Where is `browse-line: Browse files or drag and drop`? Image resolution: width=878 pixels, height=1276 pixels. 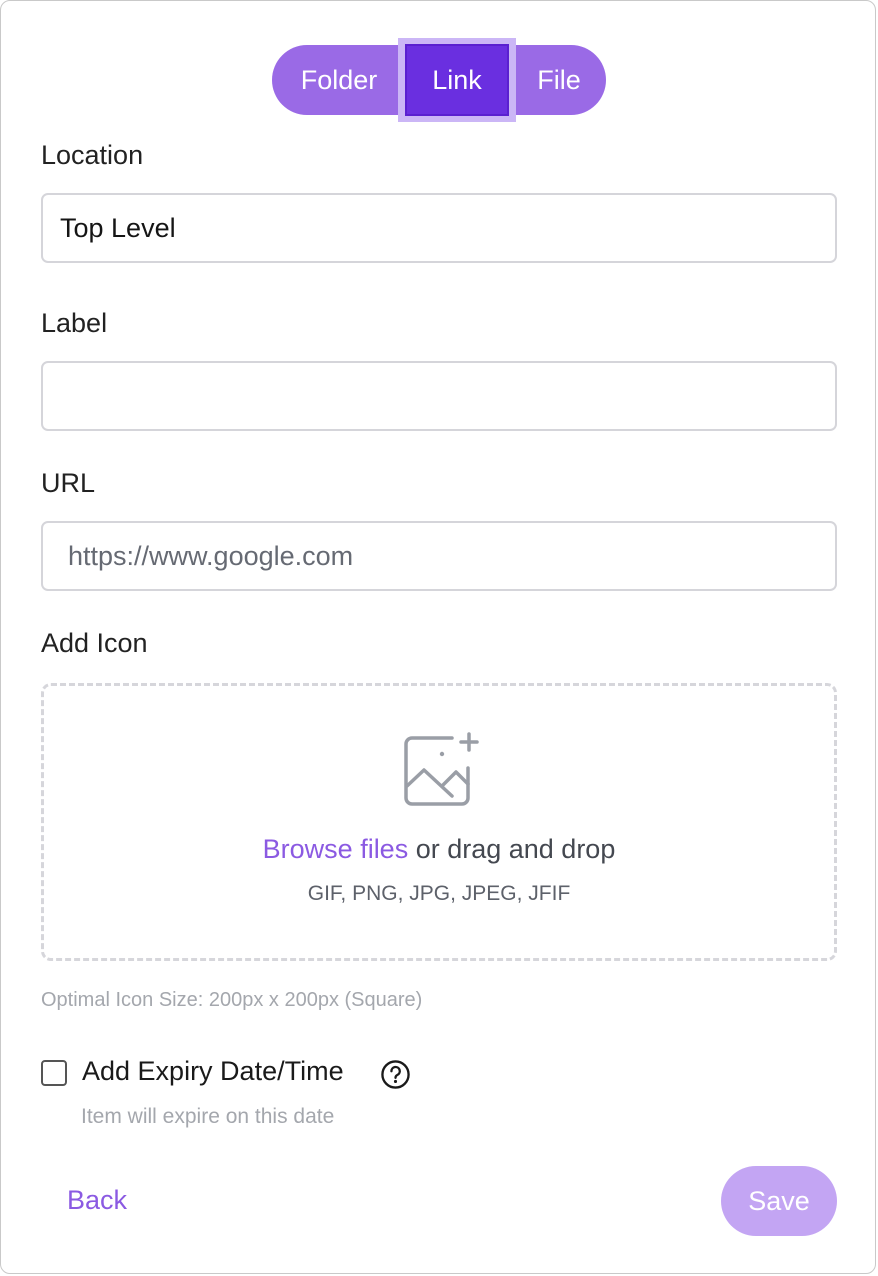 browse-line: Browse files or drag and drop is located at coordinates (439, 849).